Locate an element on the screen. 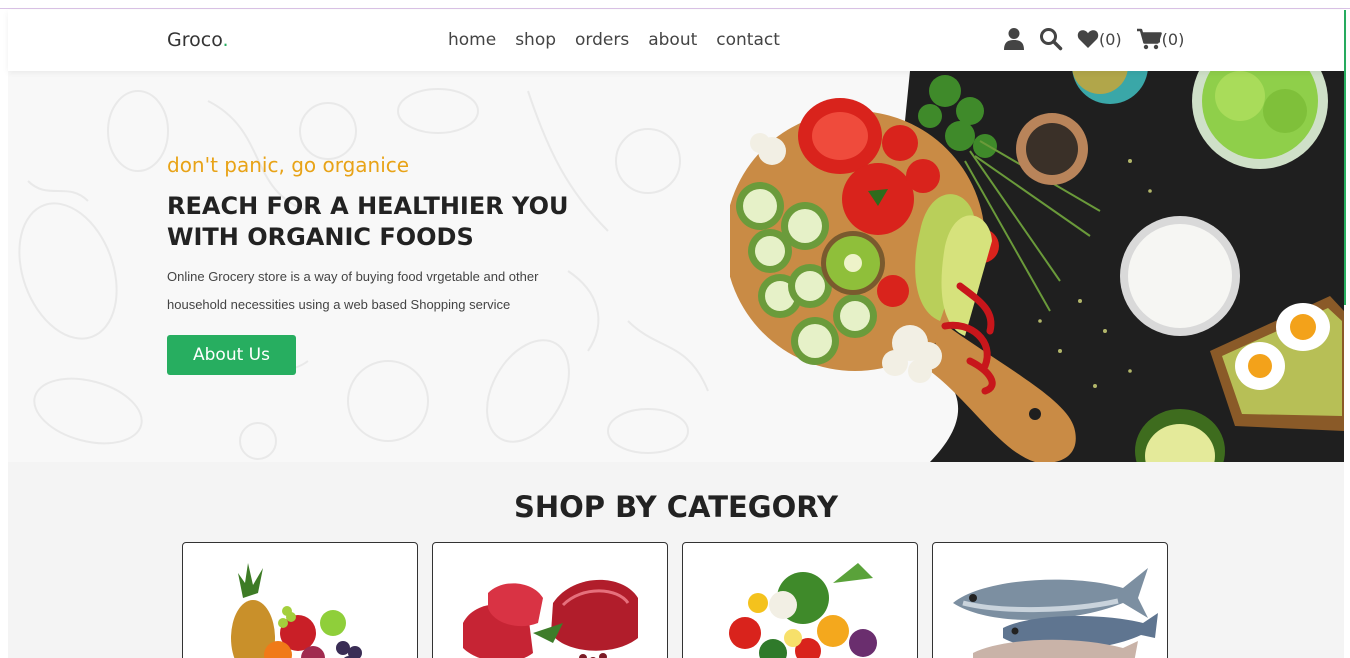 This screenshot has width=1350, height=658. nav-orders: orders is located at coordinates (602, 40).